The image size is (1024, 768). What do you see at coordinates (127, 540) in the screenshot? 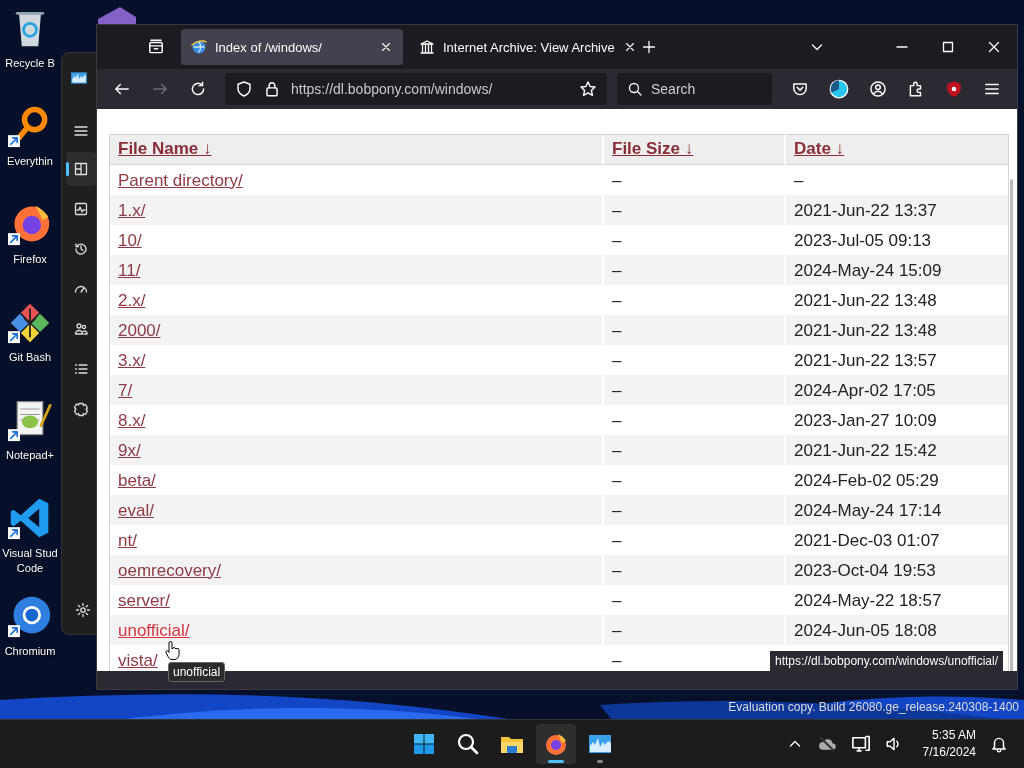
I see `folder-link: nt/` at bounding box center [127, 540].